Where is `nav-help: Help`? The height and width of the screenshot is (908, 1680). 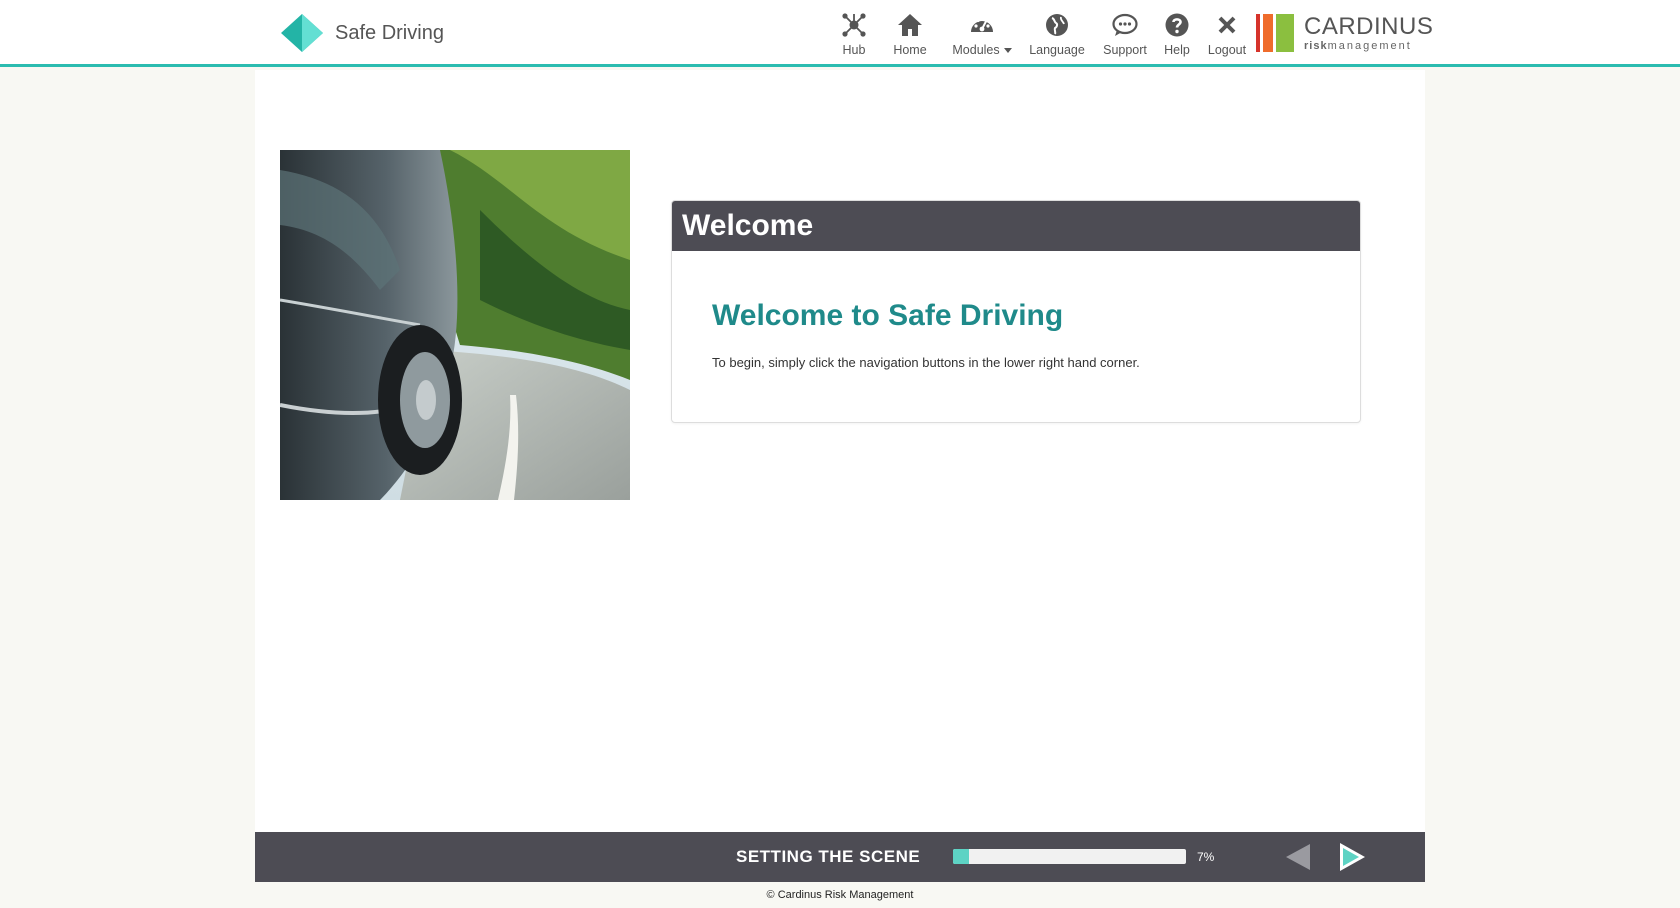 nav-help: Help is located at coordinates (1177, 36).